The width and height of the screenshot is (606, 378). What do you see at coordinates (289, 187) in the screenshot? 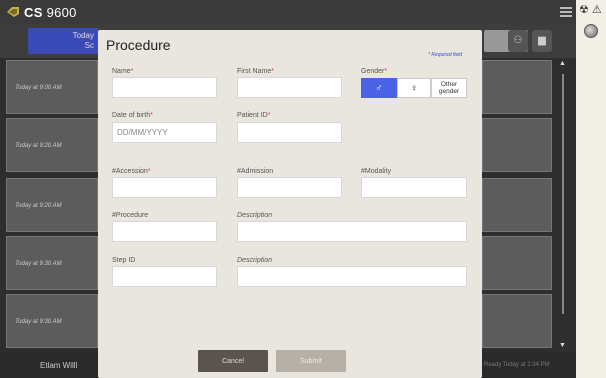
I see `admission-field` at bounding box center [289, 187].